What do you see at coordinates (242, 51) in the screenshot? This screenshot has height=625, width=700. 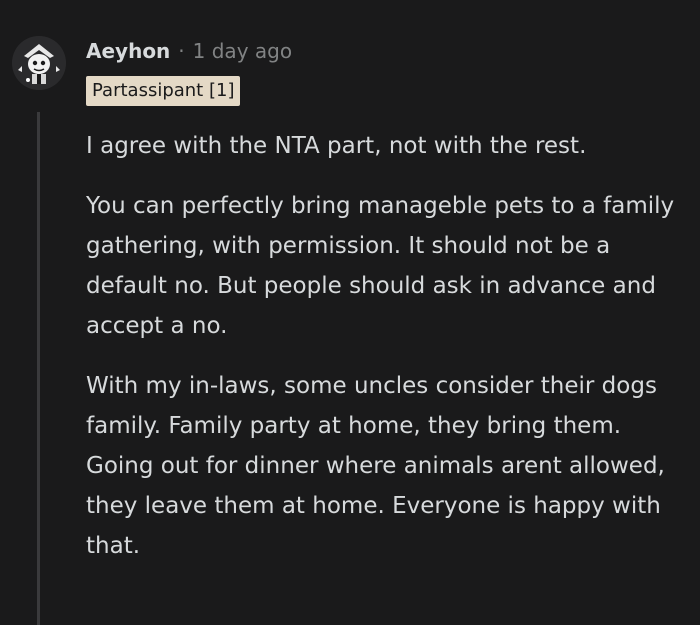 I see `comment-timestamp: 1 day ago` at bounding box center [242, 51].